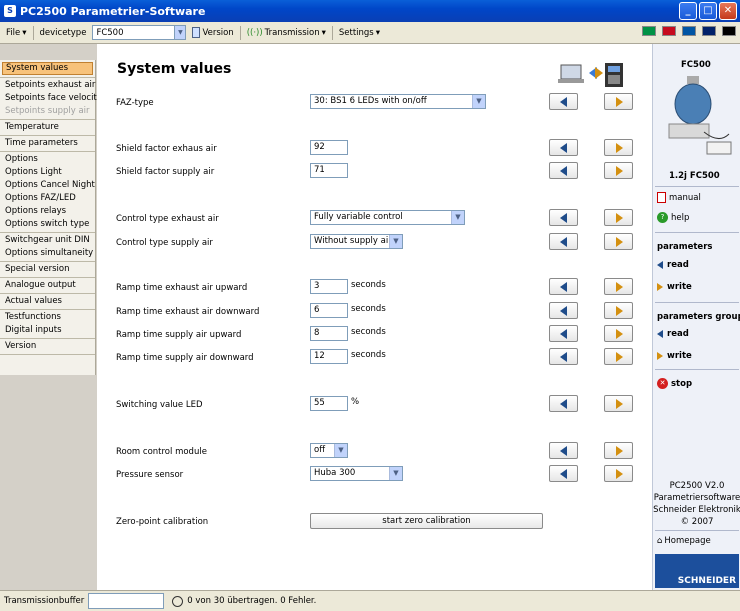  What do you see at coordinates (47, 240) in the screenshot?
I see `sidebar-item: Switchgear unit DIN` at bounding box center [47, 240].